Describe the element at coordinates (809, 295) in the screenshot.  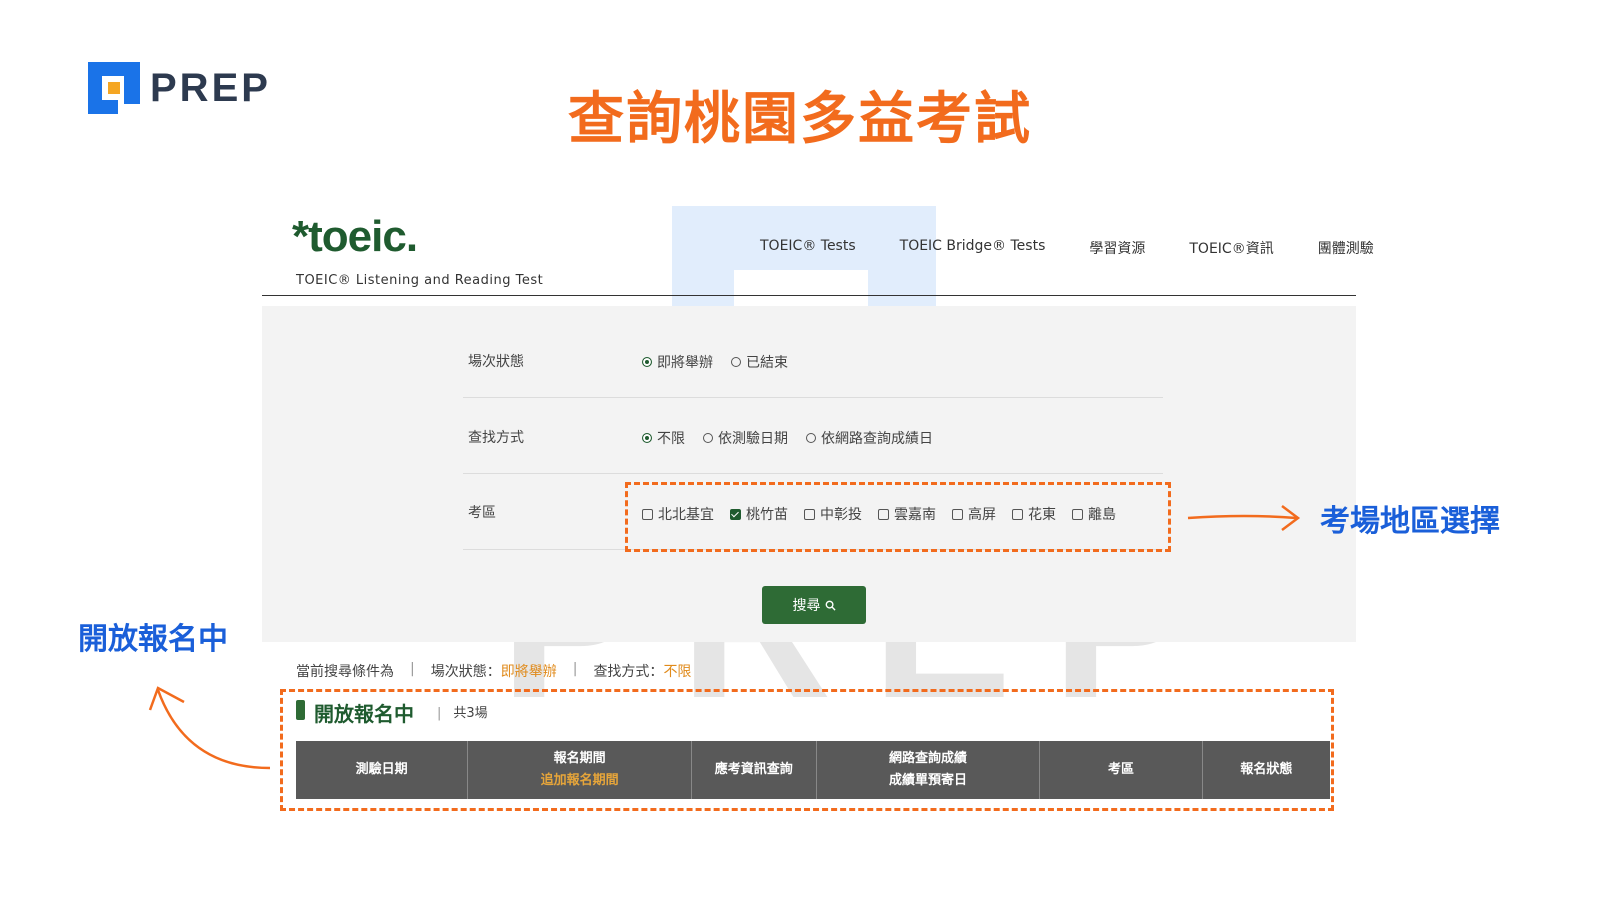
I see `header-divider` at that location.